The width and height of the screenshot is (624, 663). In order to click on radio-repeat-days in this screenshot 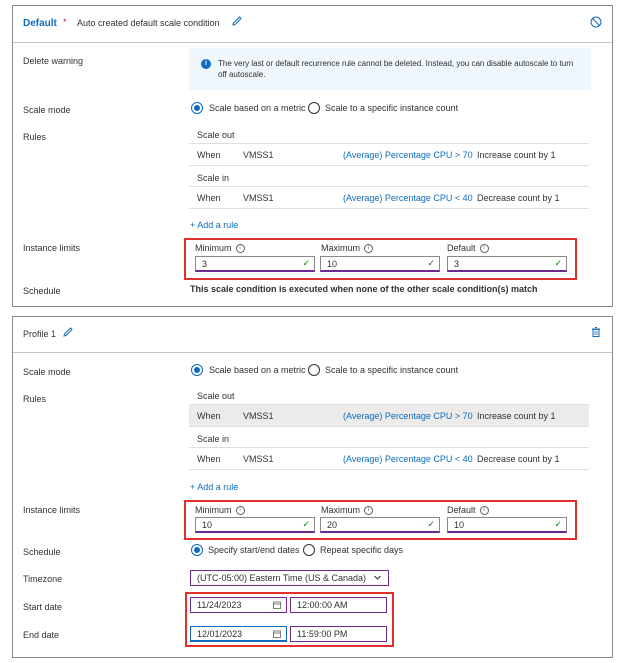, I will do `click(309, 550)`.